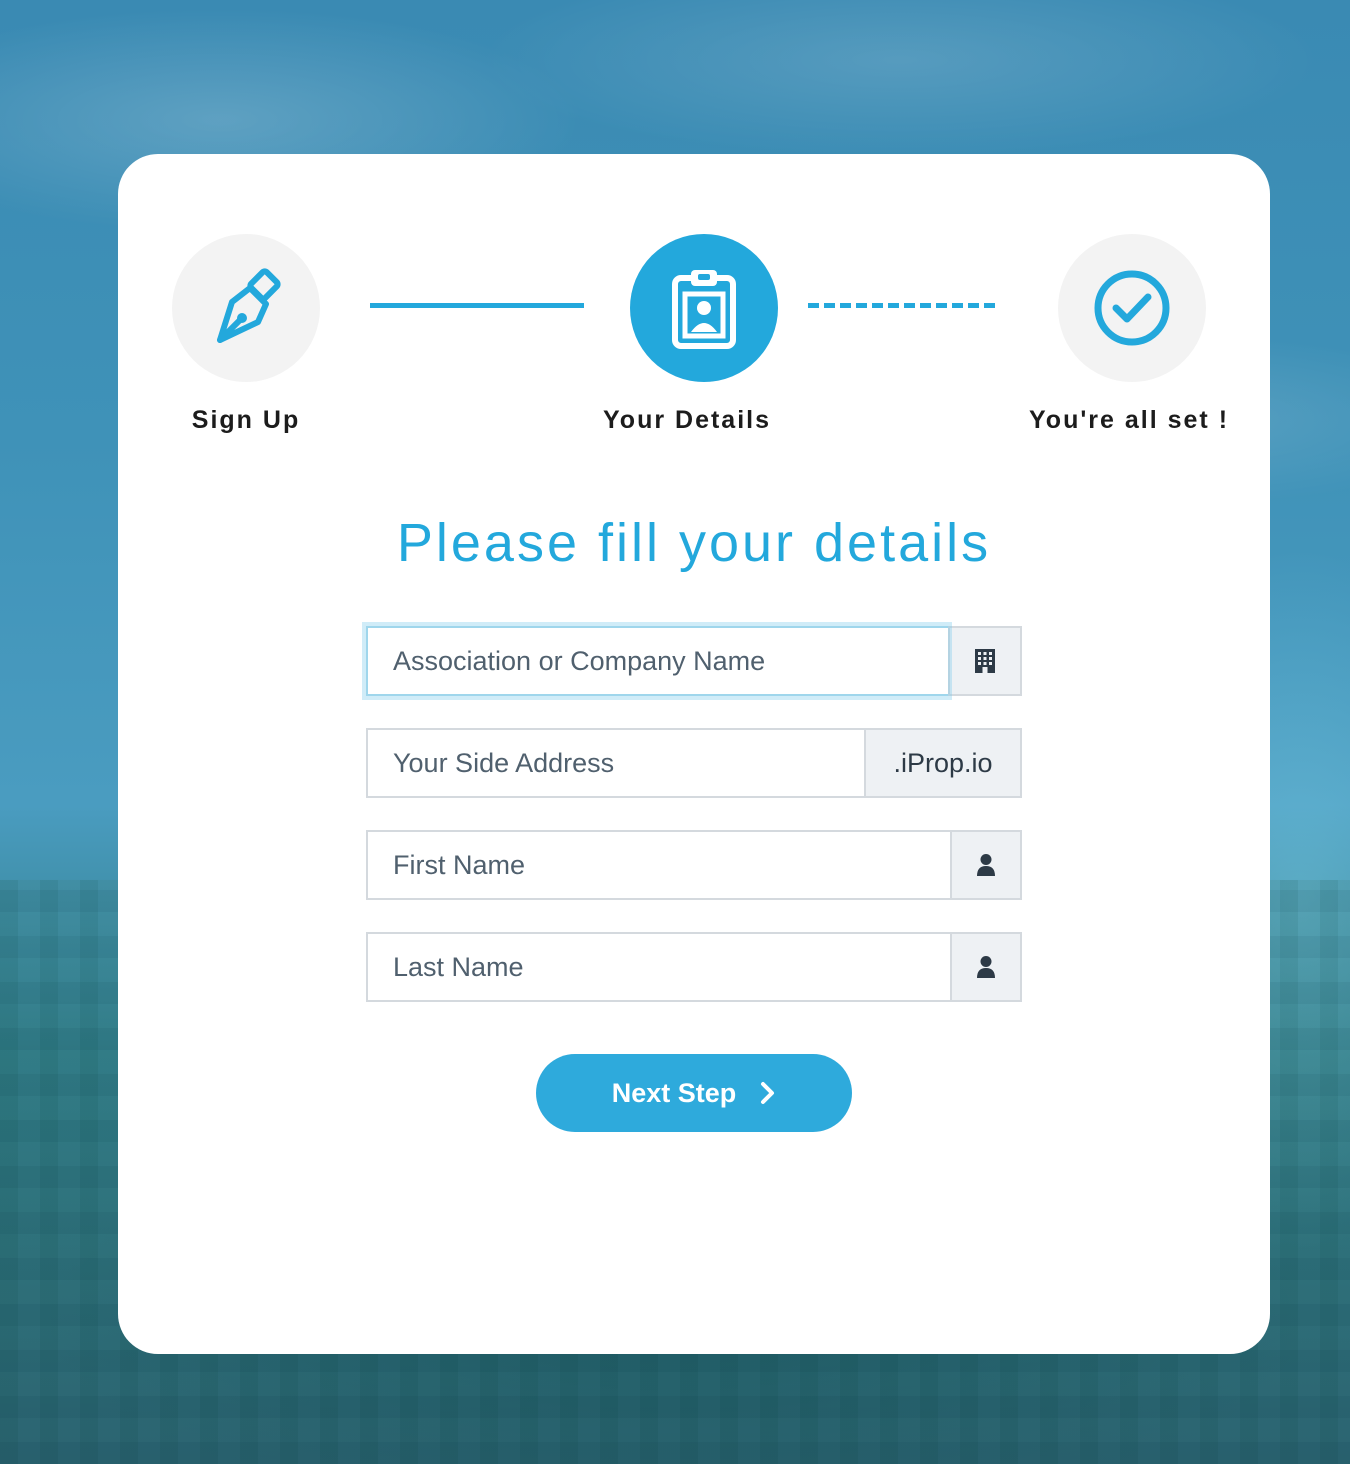  I want to click on last-name-field-group, so click(694, 967).